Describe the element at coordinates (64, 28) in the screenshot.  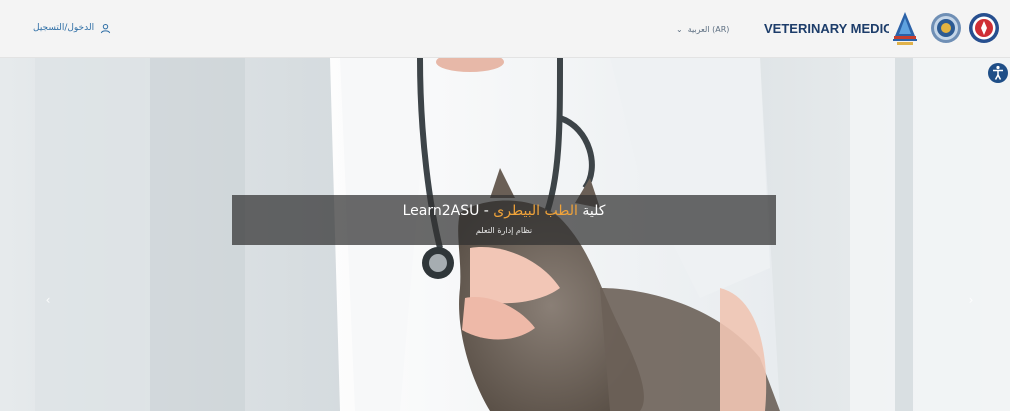
I see `login-label: الدخول/التسجيل` at that location.